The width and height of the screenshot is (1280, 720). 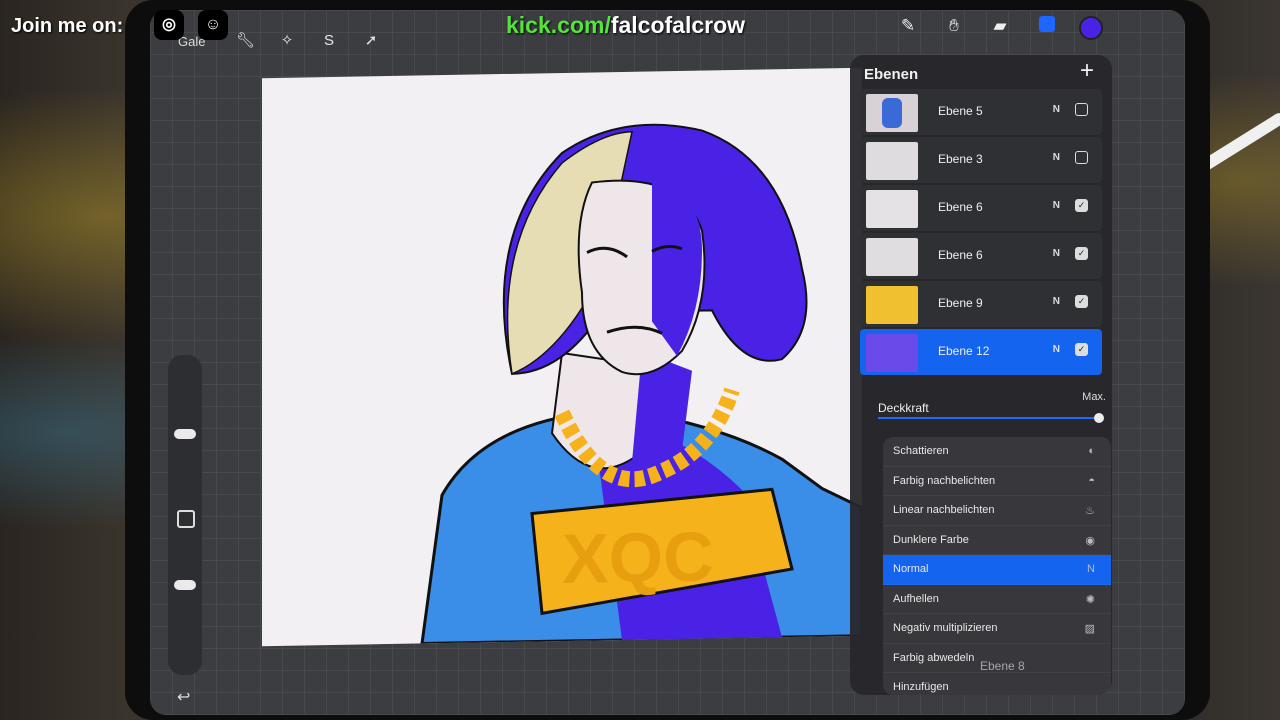 I want to click on smudge-icon: ✋︎, so click(x=954, y=26).